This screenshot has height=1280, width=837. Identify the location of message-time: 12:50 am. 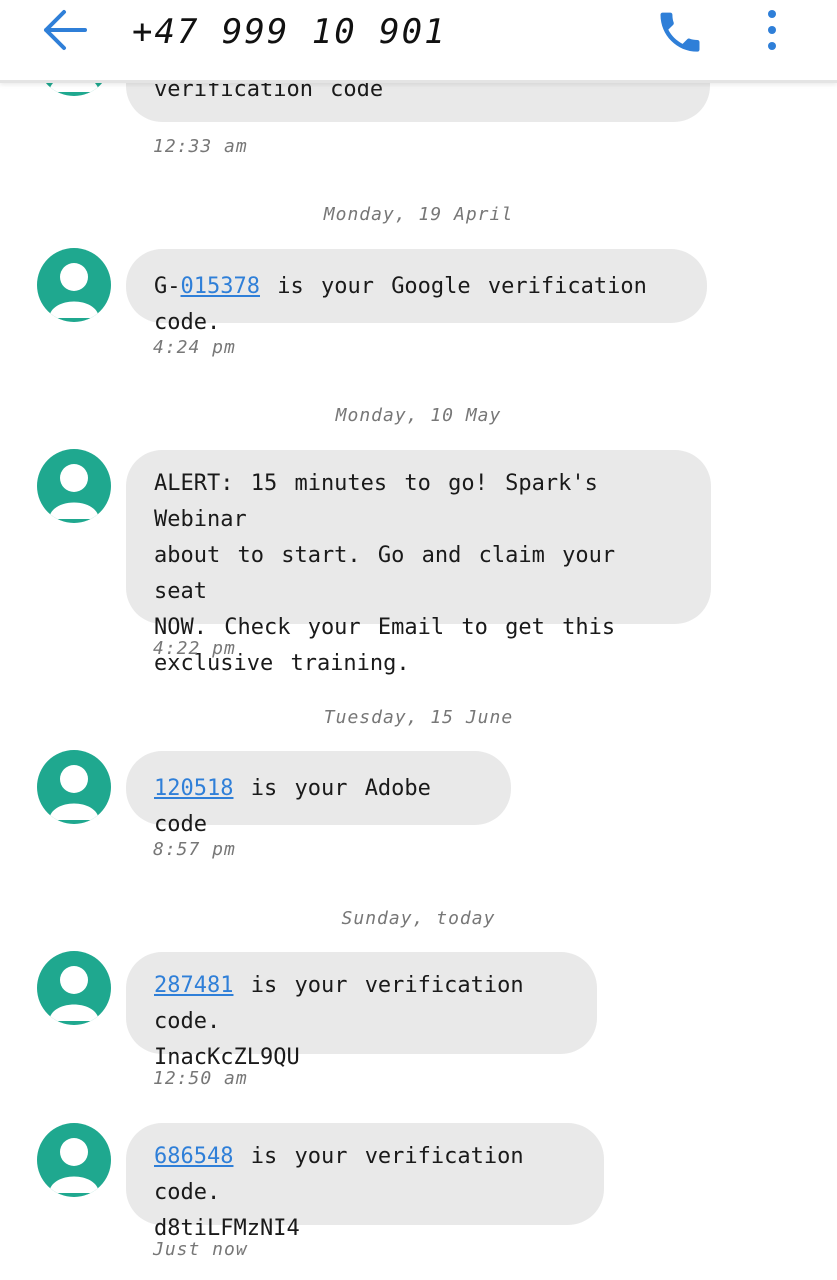
(200, 1078).